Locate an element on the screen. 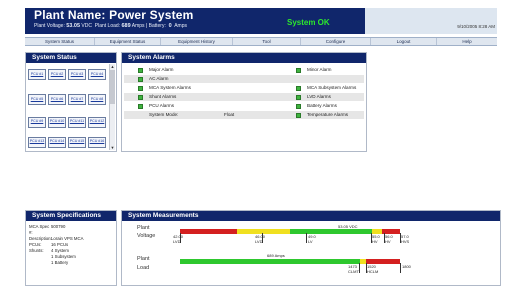 Image resolution: width=507 pixels, height=290 pixels. pcu-scrollbar: ▲ ▼ is located at coordinates (112, 107).